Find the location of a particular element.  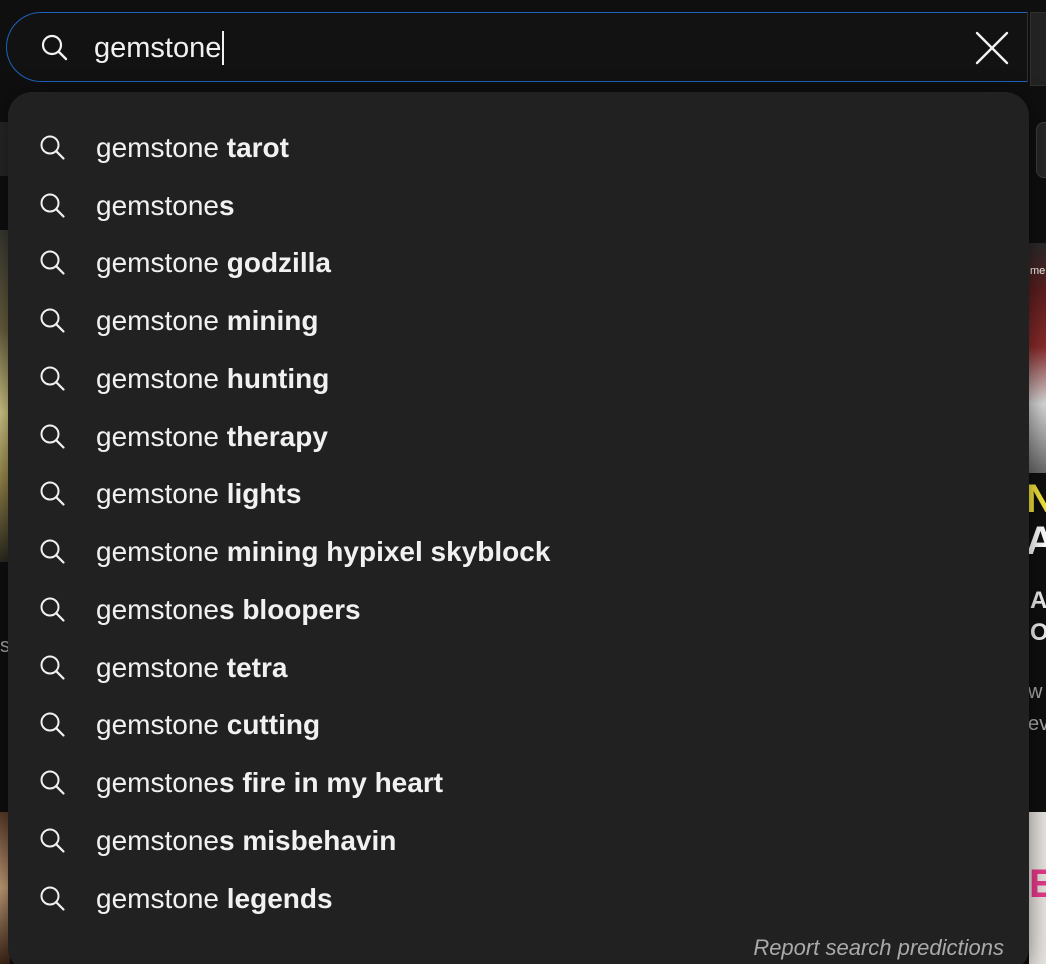

suggestion-text: gemstone lights is located at coordinates (198, 494).